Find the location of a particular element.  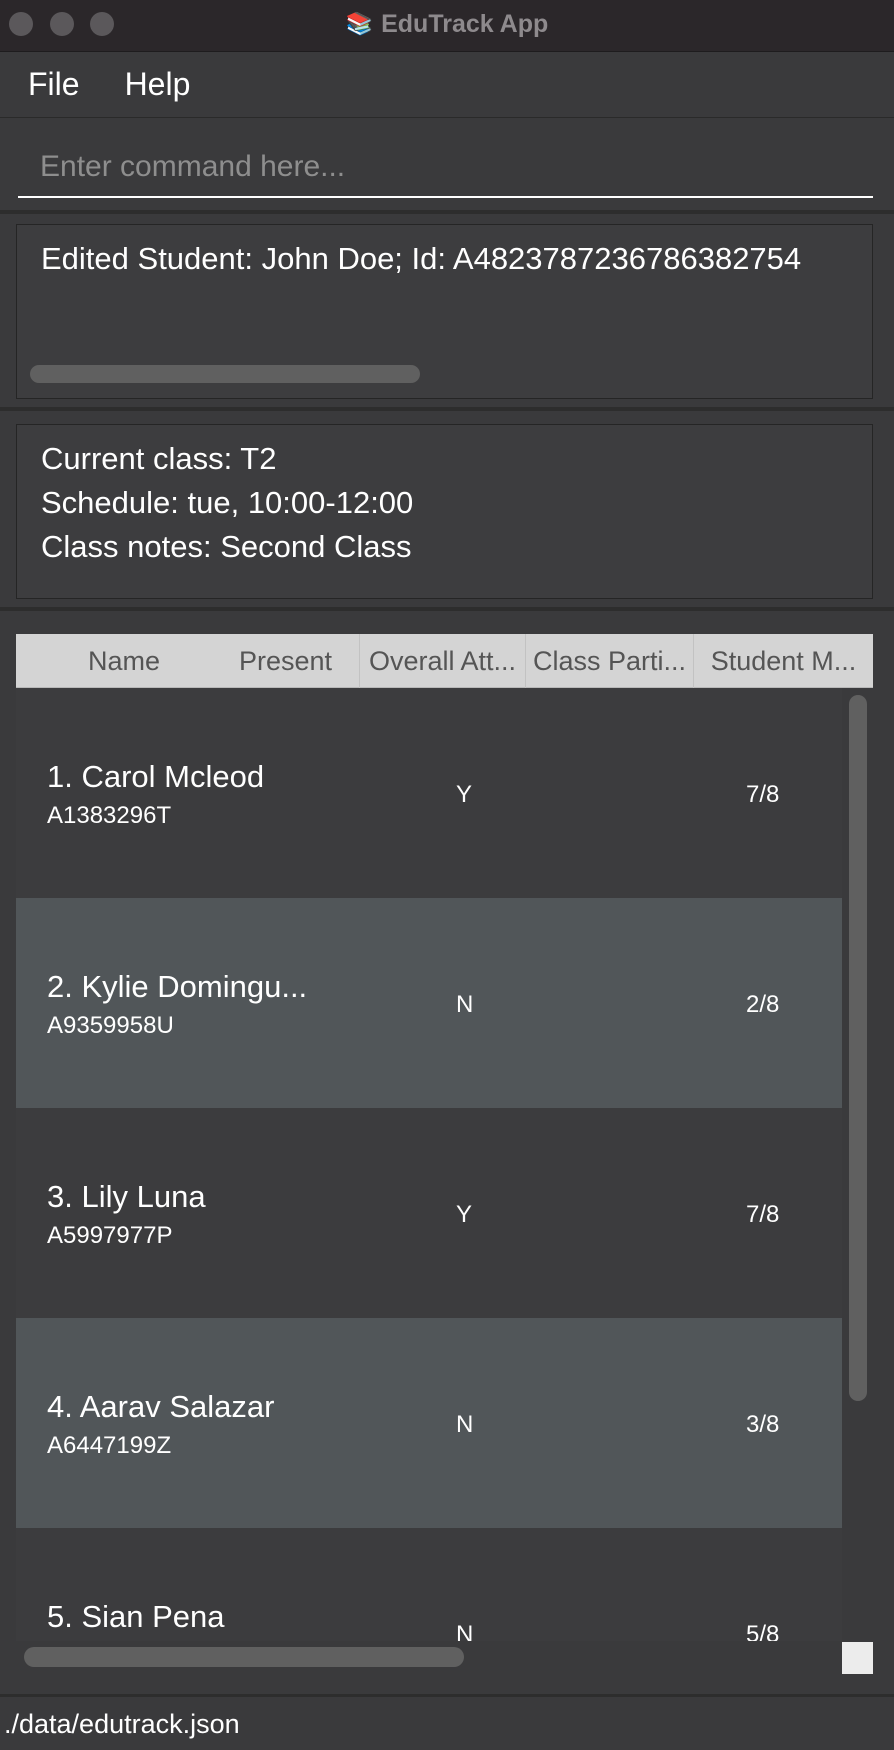

column-header-name: Name is located at coordinates (114, 661).